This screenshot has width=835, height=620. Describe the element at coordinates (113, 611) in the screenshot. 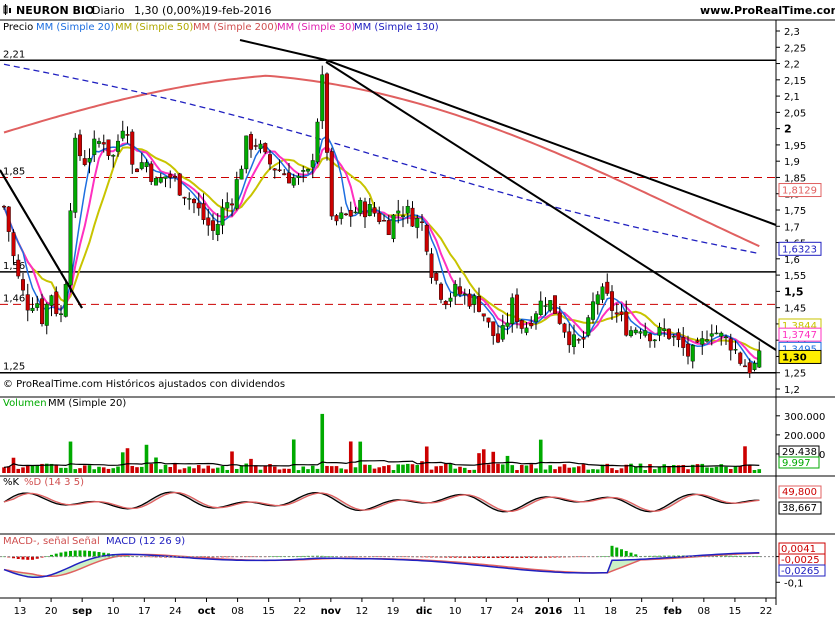

I see `x-tick-label: 10` at that location.